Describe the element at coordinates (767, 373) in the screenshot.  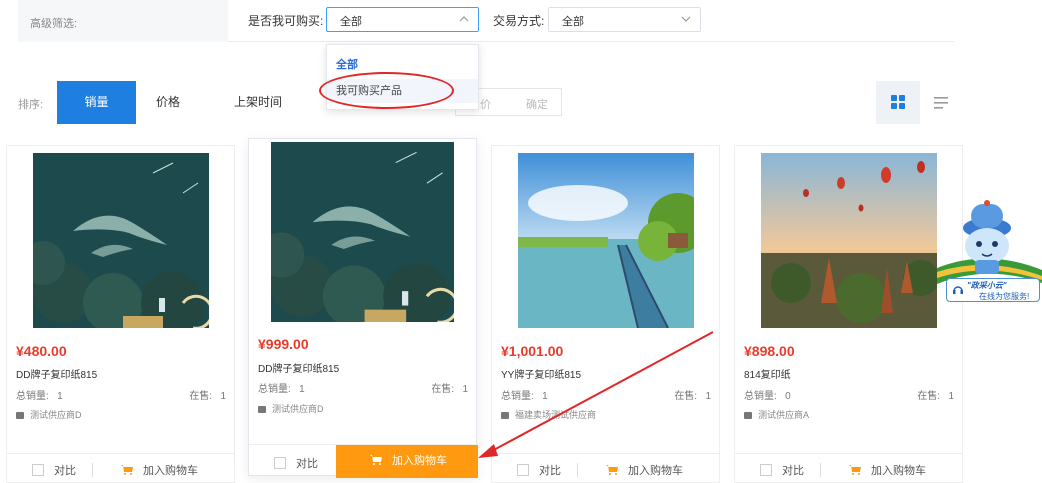
I see `product-name: 814复印纸` at that location.